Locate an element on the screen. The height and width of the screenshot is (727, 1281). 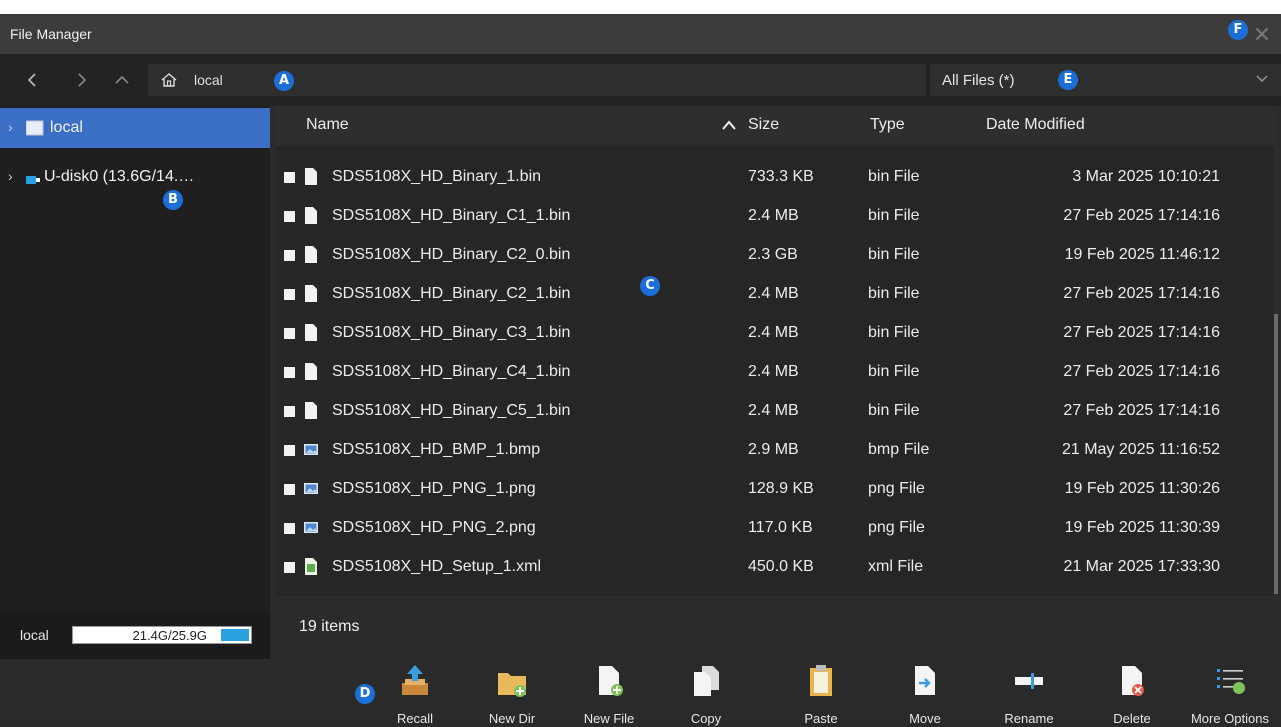
file-name: SDS5108X_HD_Binary_C2_1.bin is located at coordinates (451, 293).